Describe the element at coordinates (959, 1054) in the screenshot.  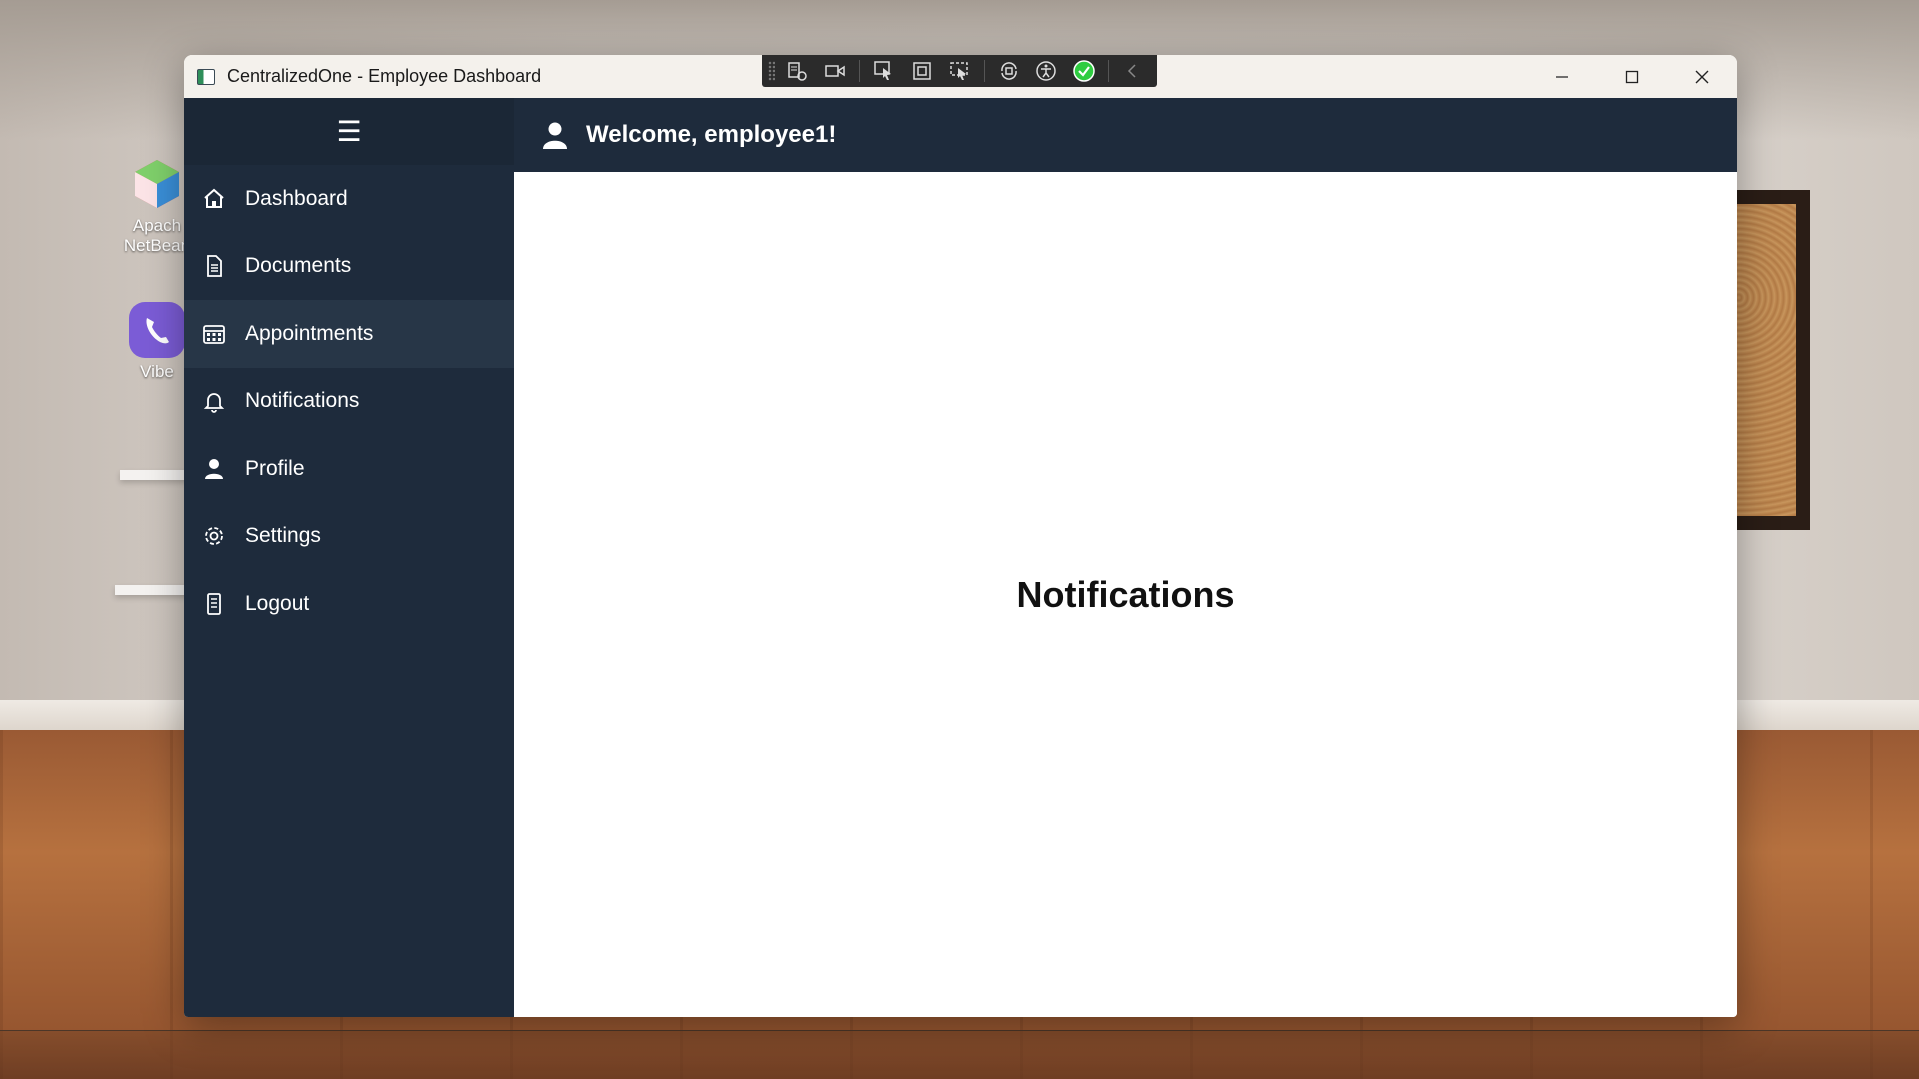
I see `taskbar` at that location.